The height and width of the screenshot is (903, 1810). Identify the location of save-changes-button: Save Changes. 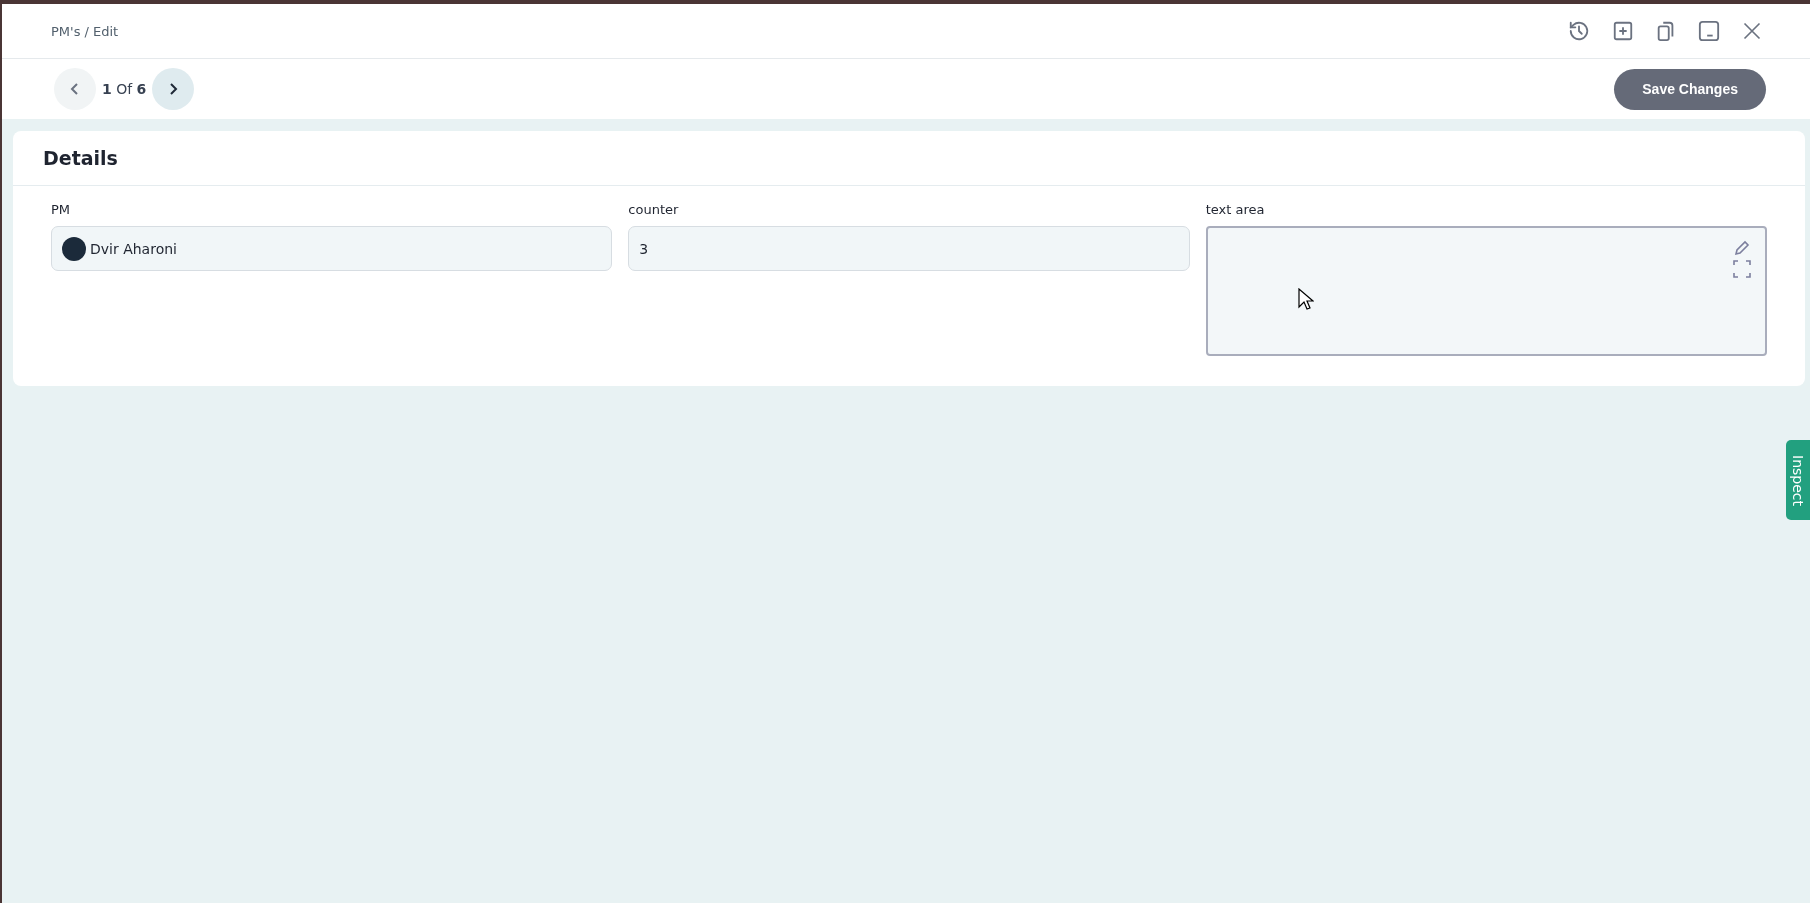
(1690, 89).